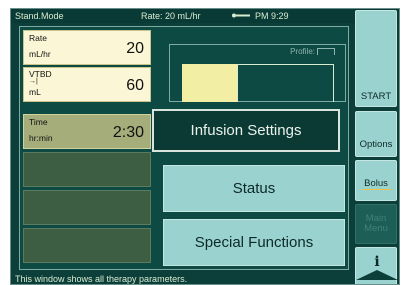 This screenshot has height=285, width=405. I want to click on info-icon: i, so click(377, 262).